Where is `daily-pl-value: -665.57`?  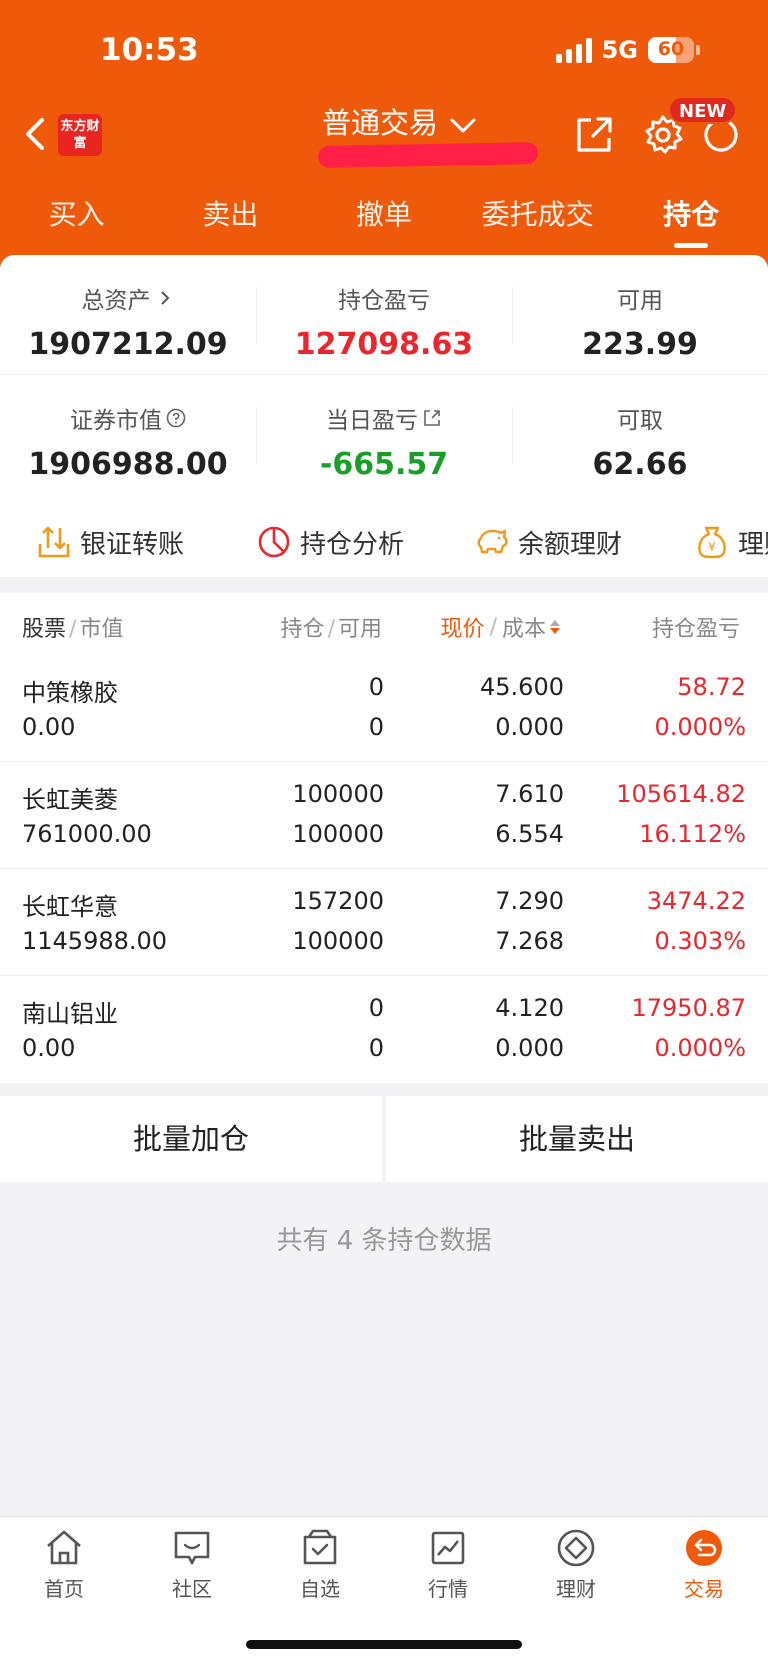 daily-pl-value: -665.57 is located at coordinates (384, 464).